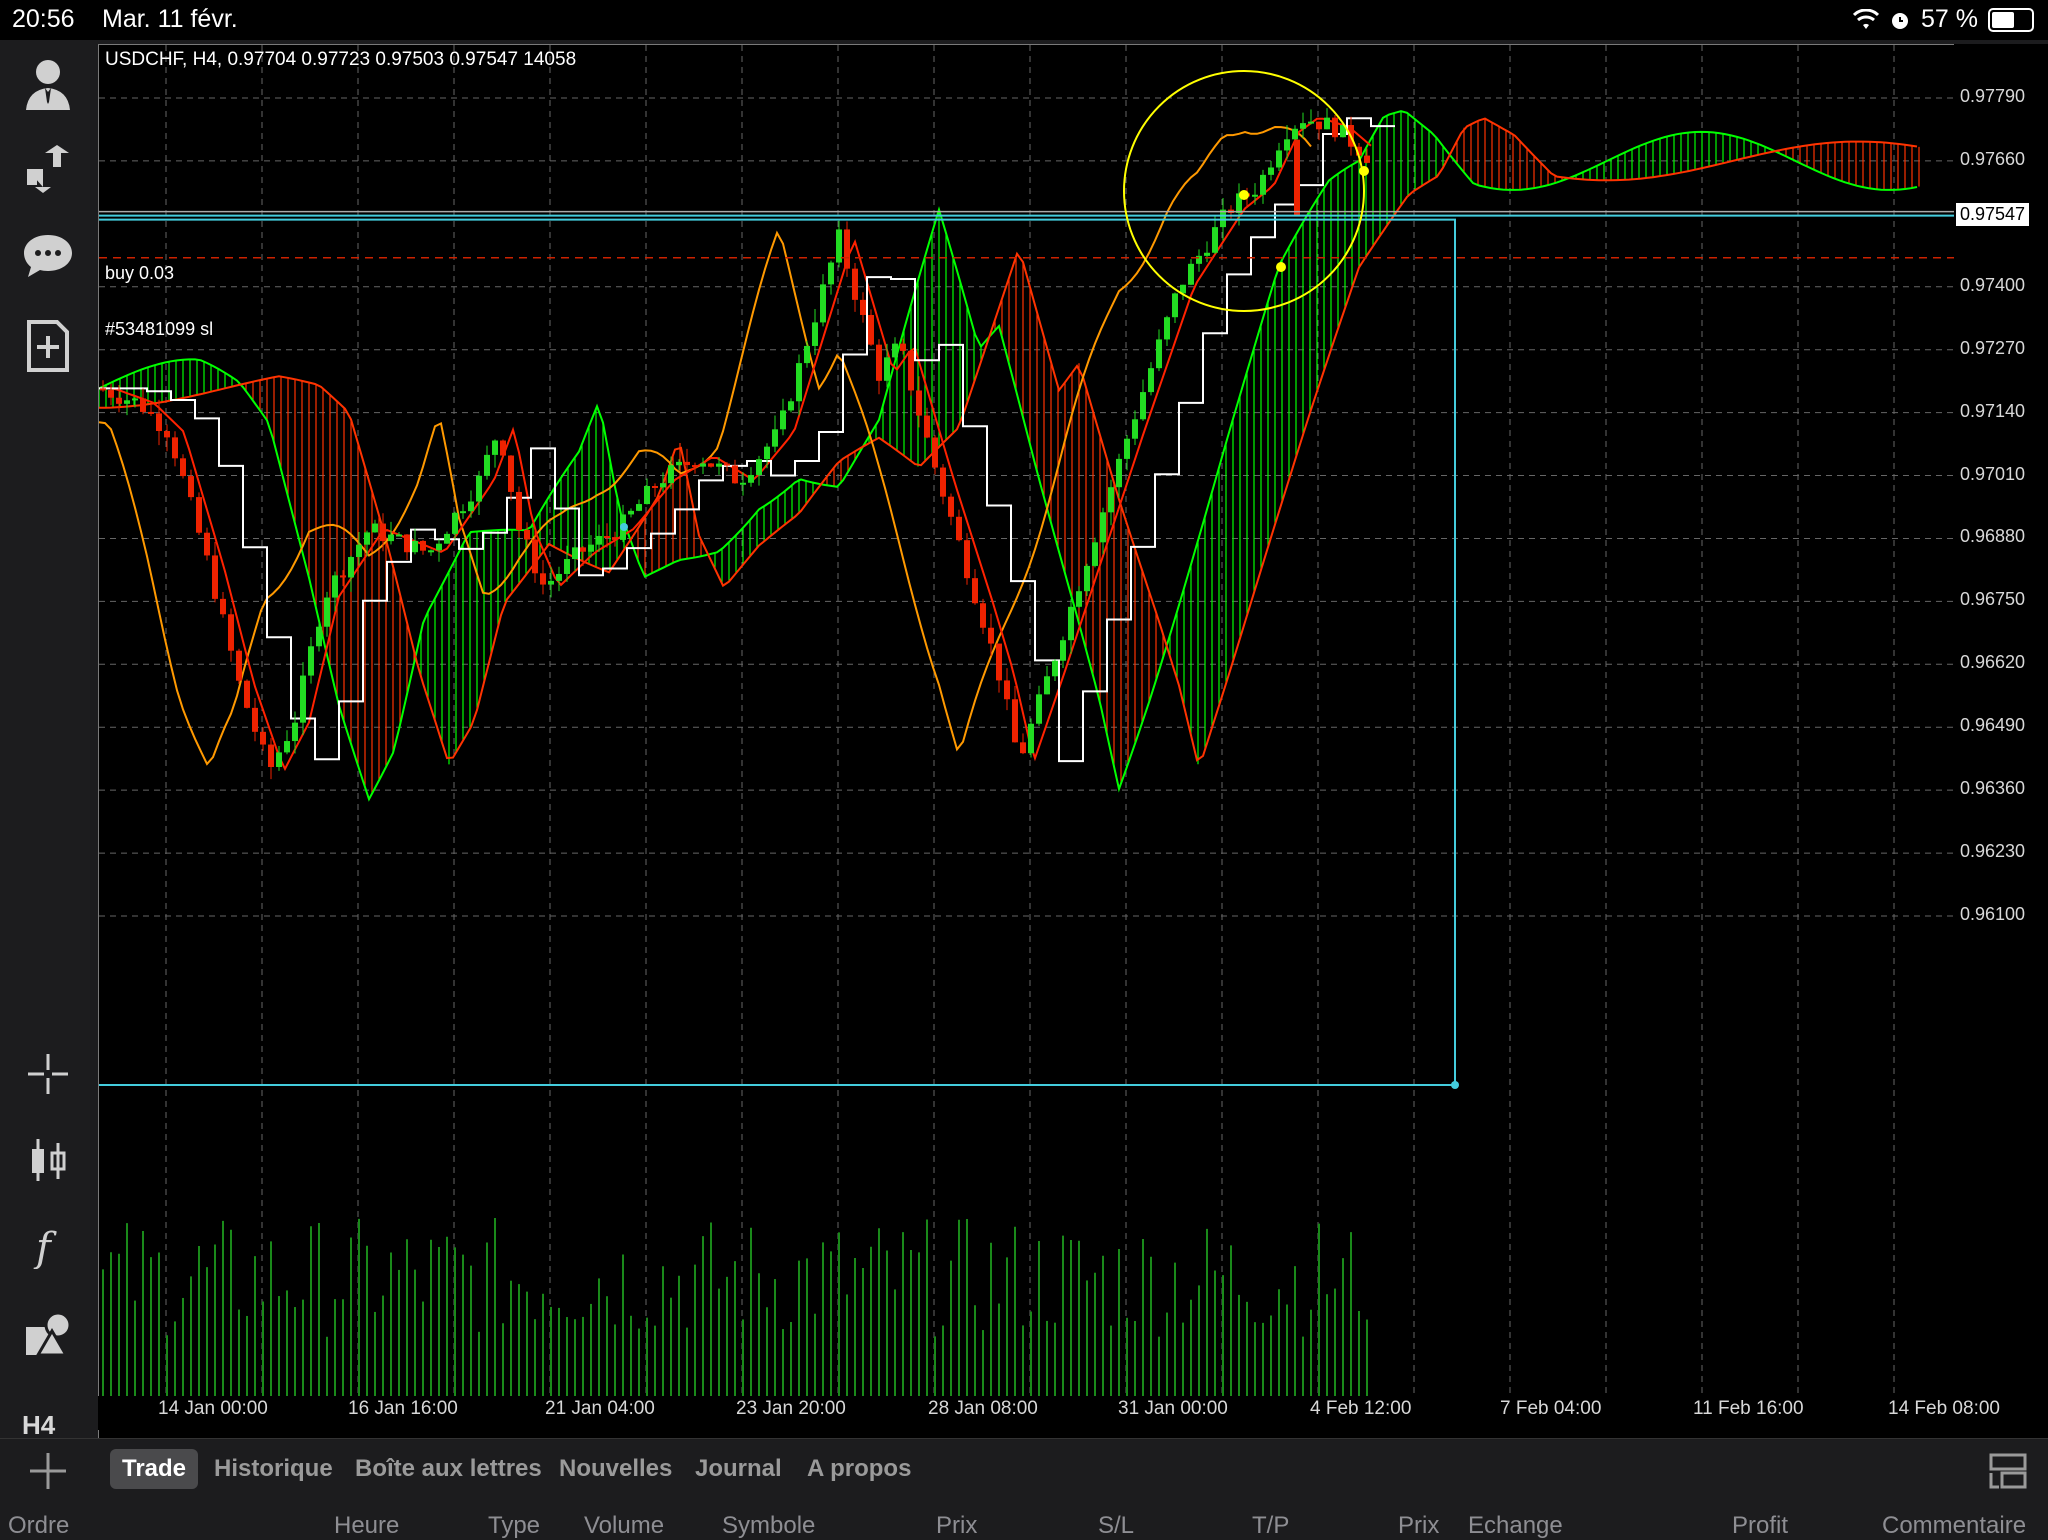  I want to click on shapes-icon, so click(48, 1334).